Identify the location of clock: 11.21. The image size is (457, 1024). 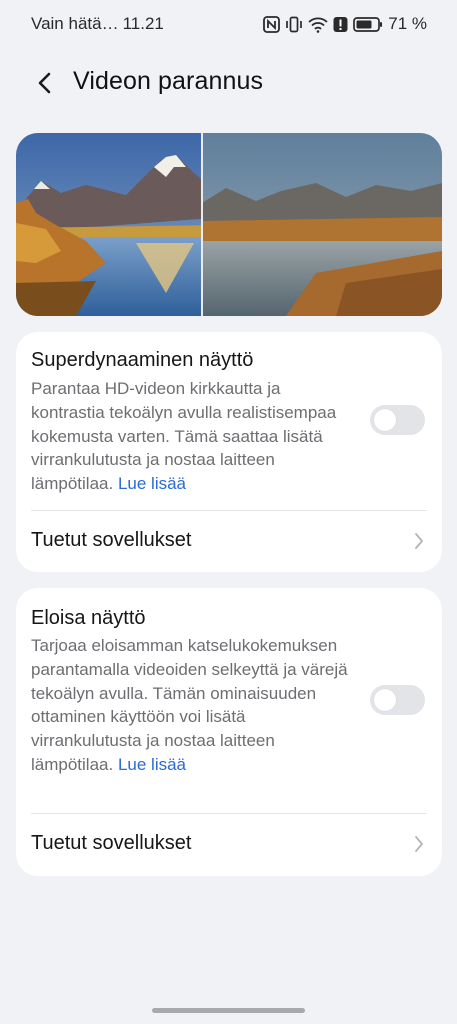
(143, 23).